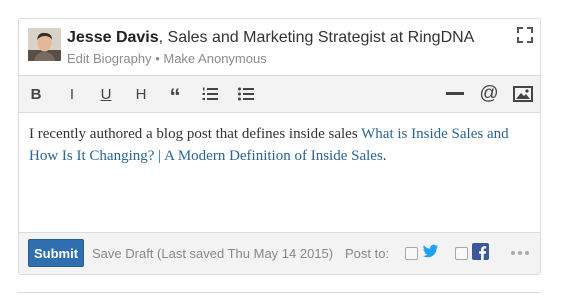 This screenshot has height=295, width=562. I want to click on quote-button: “, so click(175, 94).